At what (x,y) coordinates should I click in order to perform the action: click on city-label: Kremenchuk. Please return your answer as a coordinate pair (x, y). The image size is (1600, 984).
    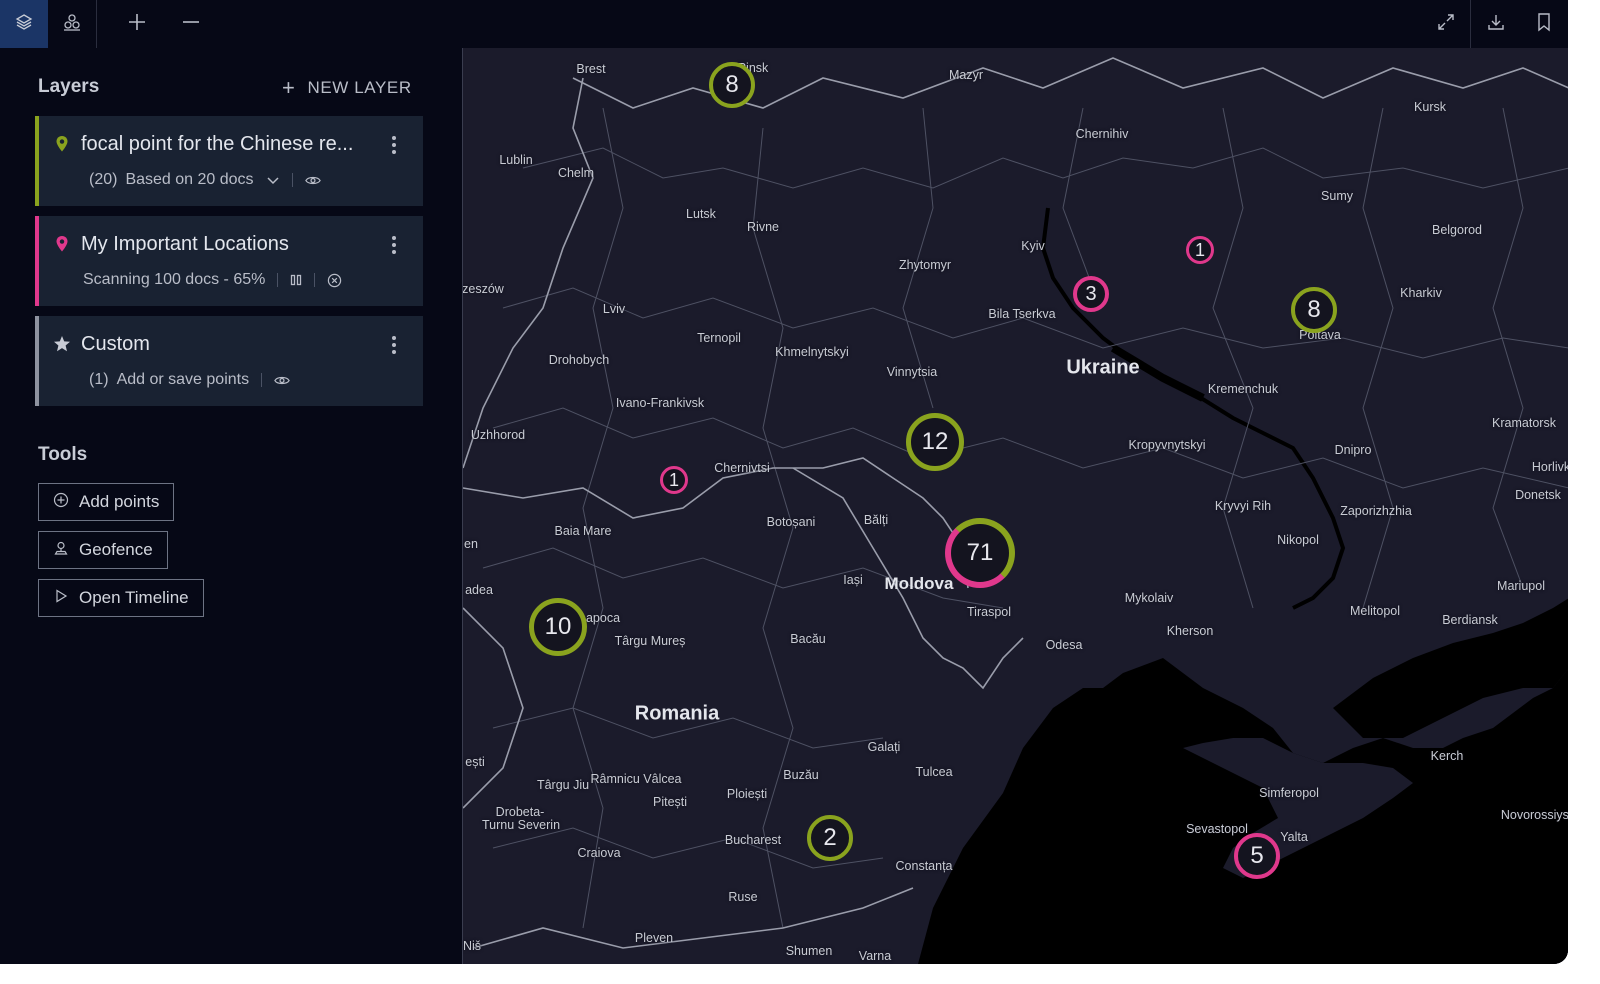
    Looking at the image, I should click on (1243, 389).